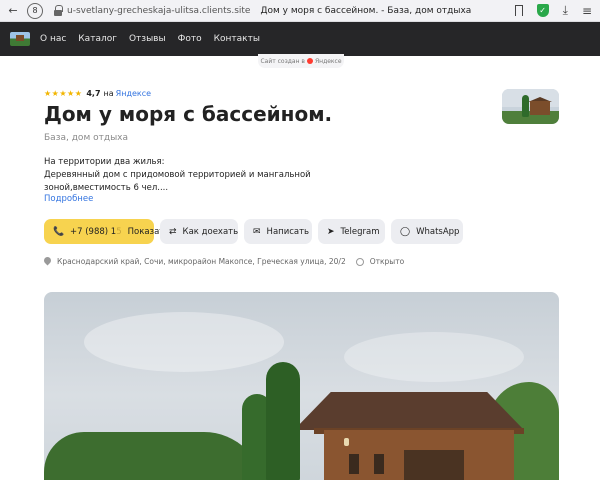 This screenshot has height=480, width=600. I want to click on browser-right-icons: ✓ ⤓ ≡, so click(553, 10).